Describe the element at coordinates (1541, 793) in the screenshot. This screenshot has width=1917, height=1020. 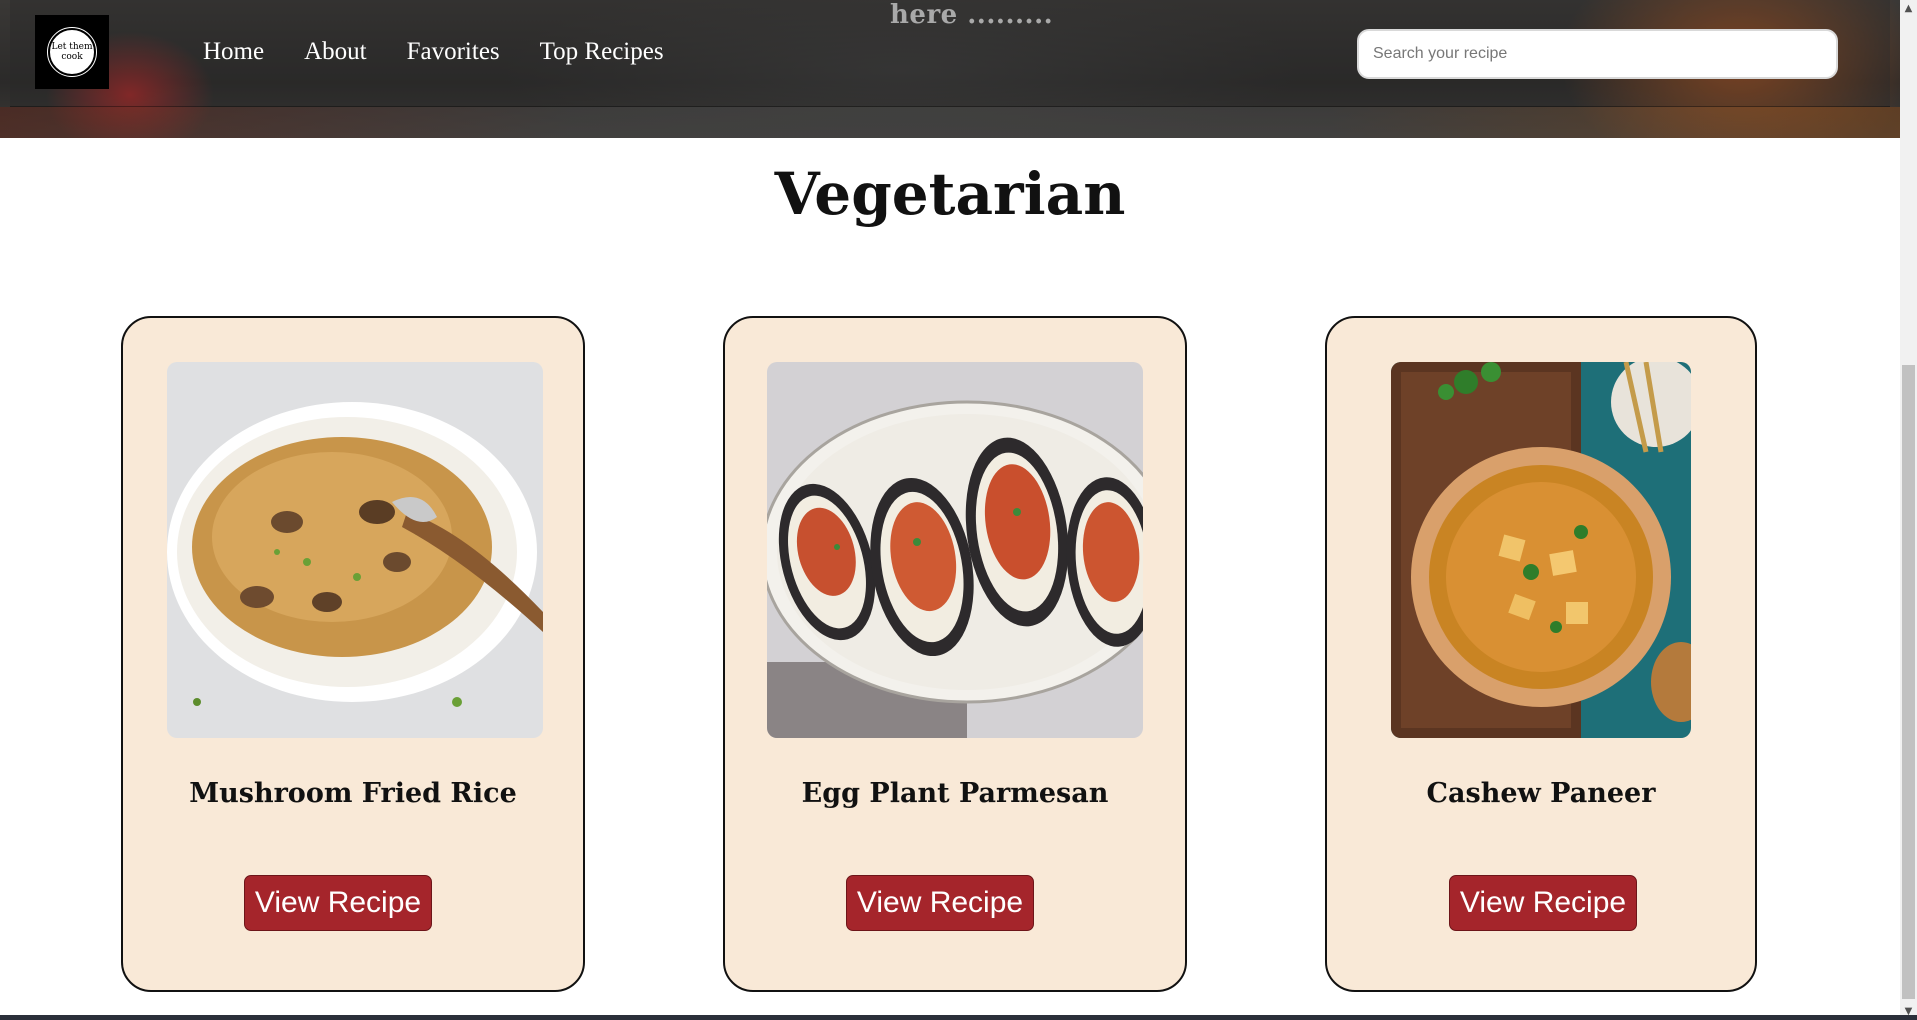
I see `recipe-title: Cashew Paneer` at that location.